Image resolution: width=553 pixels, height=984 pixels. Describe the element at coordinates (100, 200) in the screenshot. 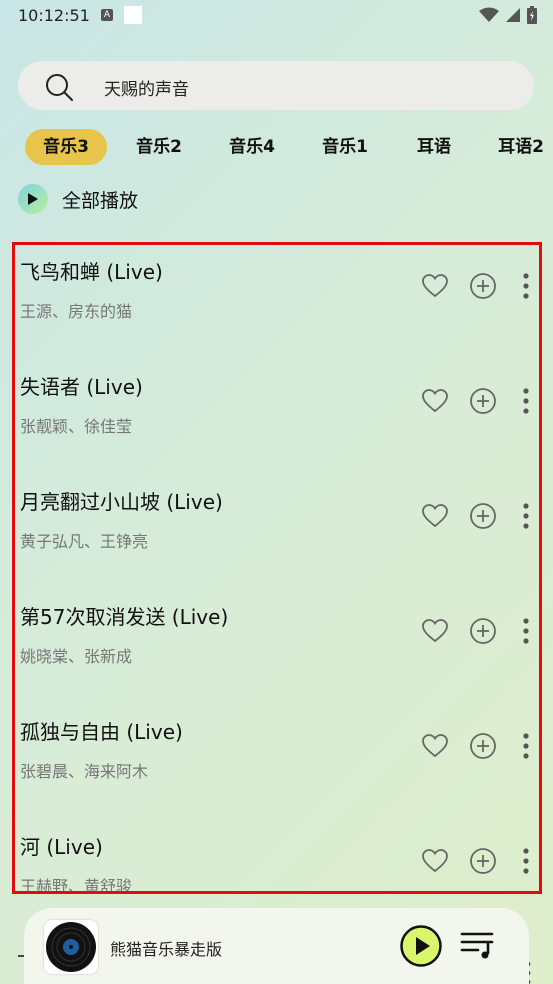

I see `play-all-label: 全部播放` at that location.